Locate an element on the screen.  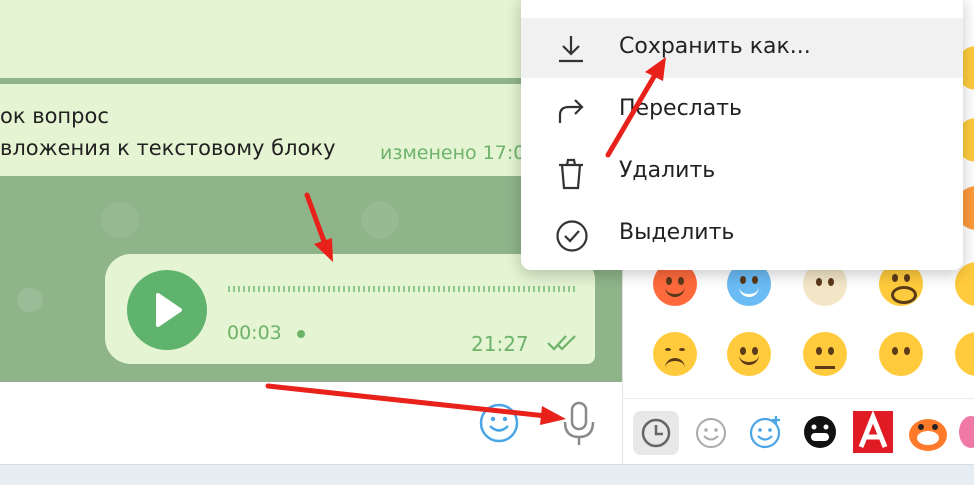
pack-b-icon is located at coordinates (928, 432).